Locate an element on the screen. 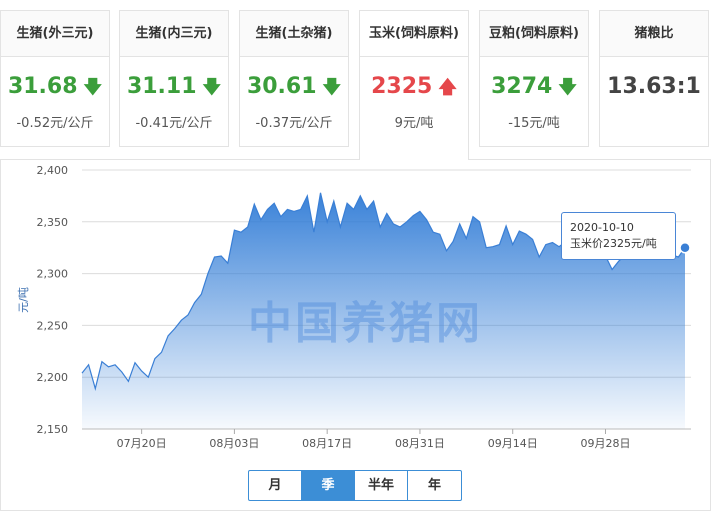 This screenshot has height=531, width=721. y-tick-label: 2,150 is located at coordinates (53, 429).